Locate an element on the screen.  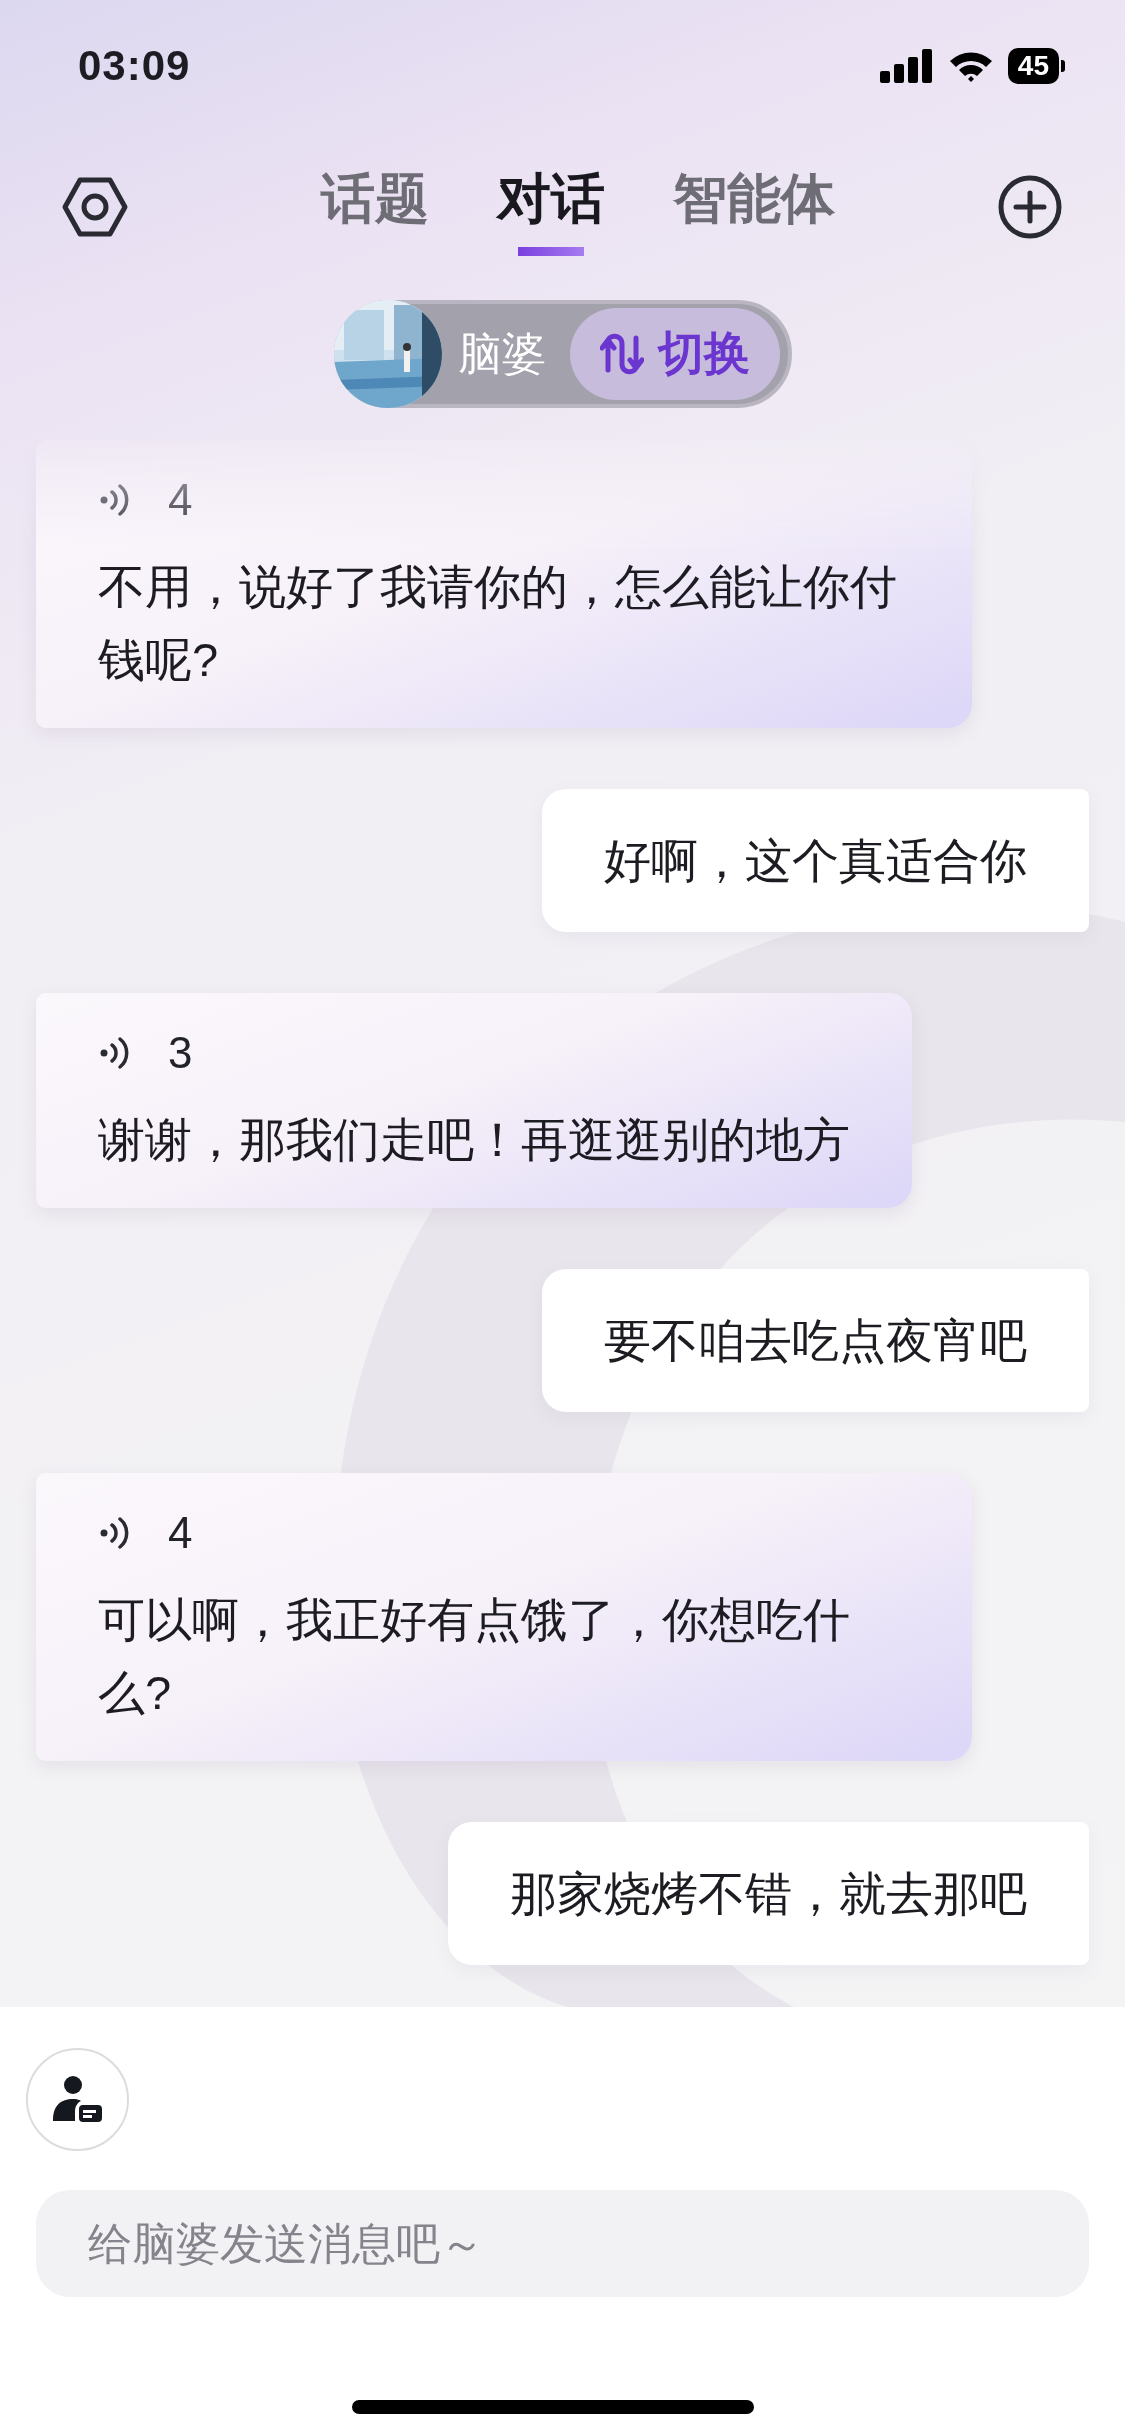
message-input: 给脑婆发送消息吧～ is located at coordinates (562, 2243).